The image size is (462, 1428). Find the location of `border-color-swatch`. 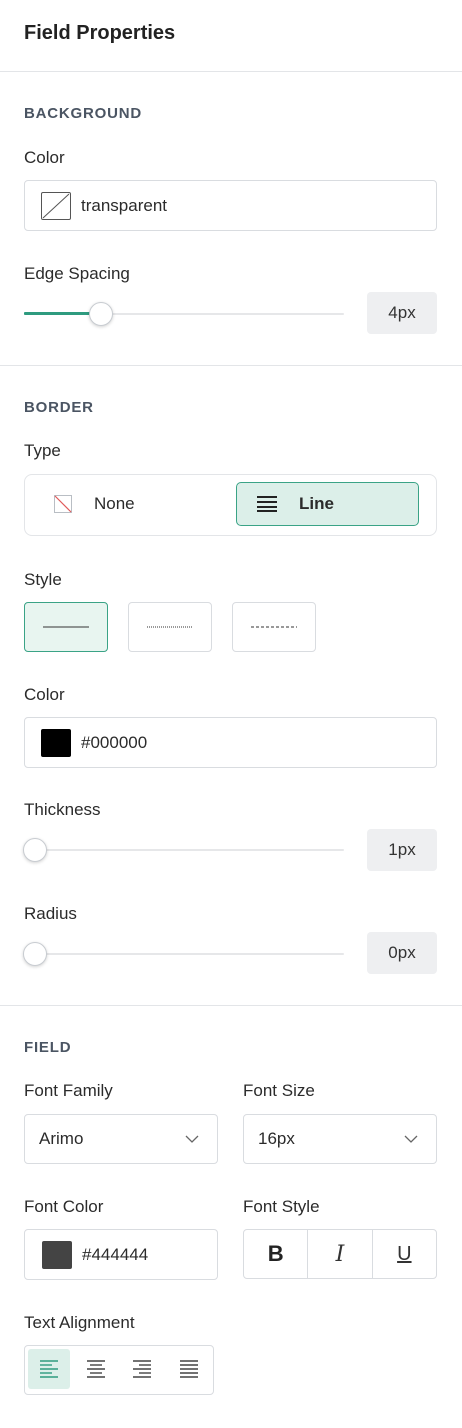

border-color-swatch is located at coordinates (56, 742).